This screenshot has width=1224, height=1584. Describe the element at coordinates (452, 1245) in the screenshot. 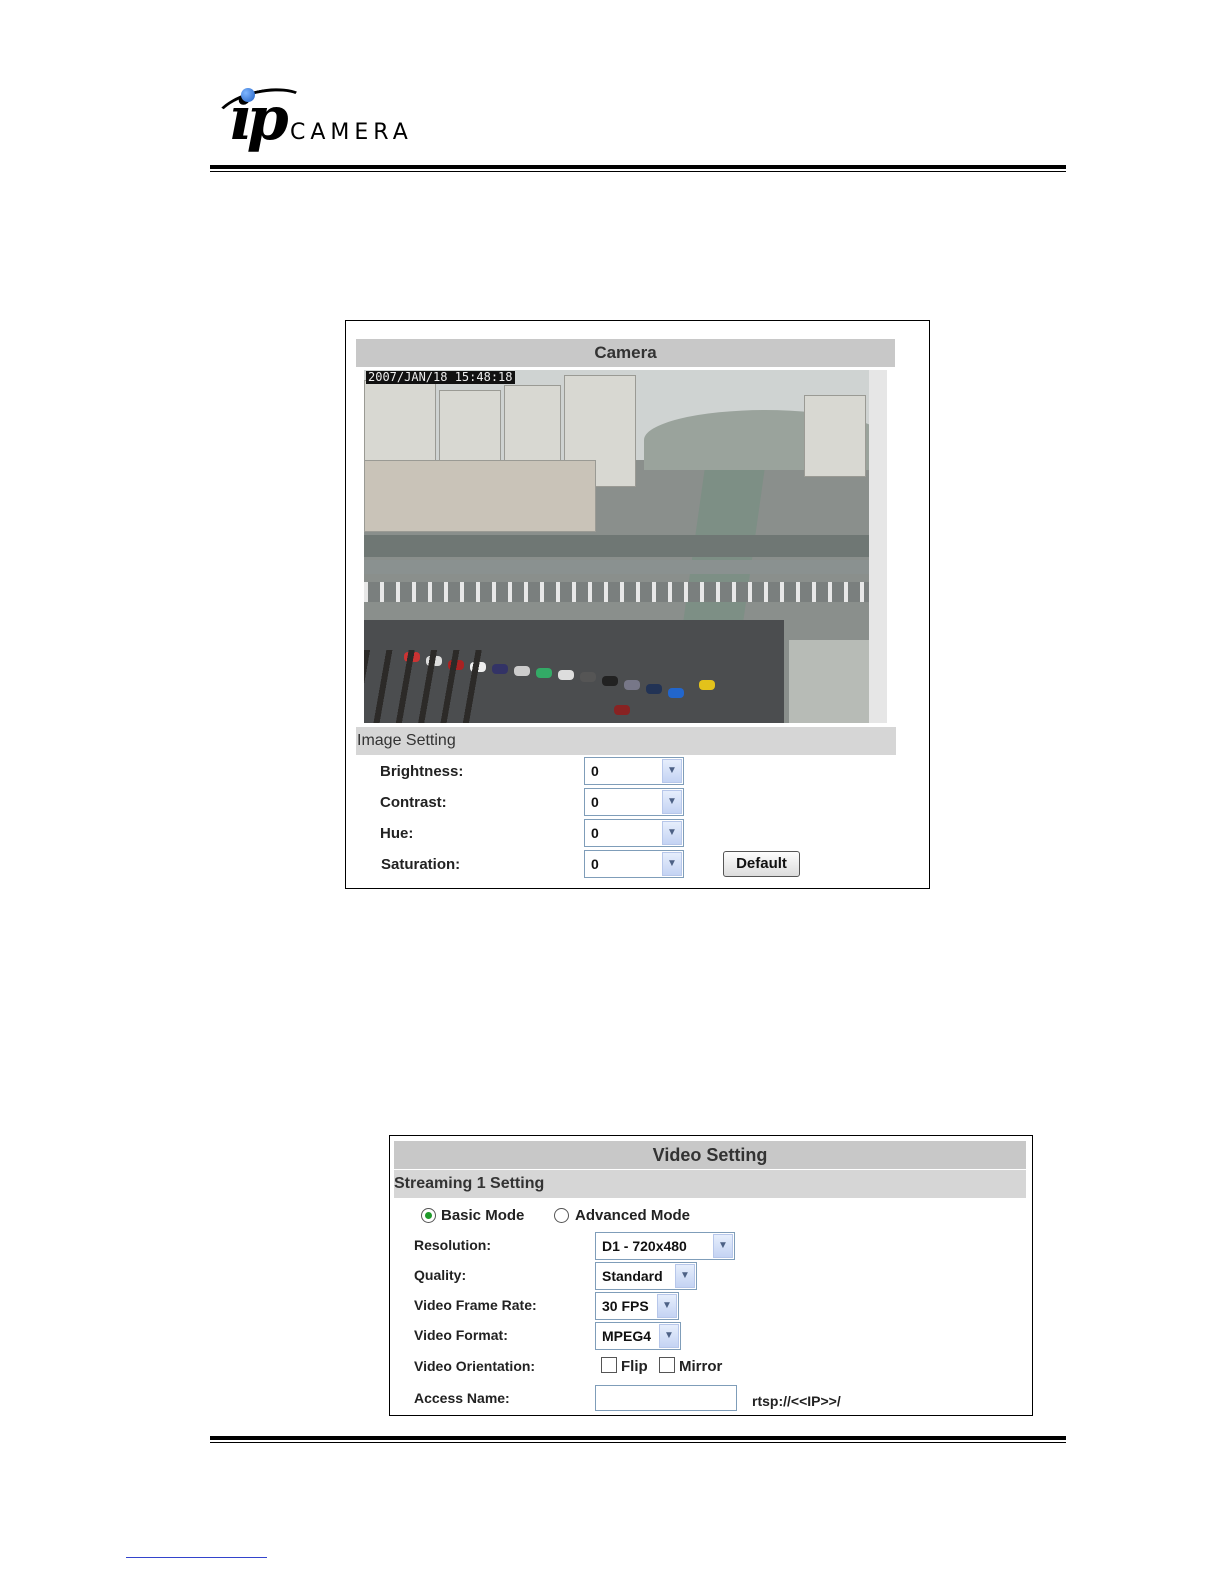

I see `resolution-label: Resolution:` at that location.